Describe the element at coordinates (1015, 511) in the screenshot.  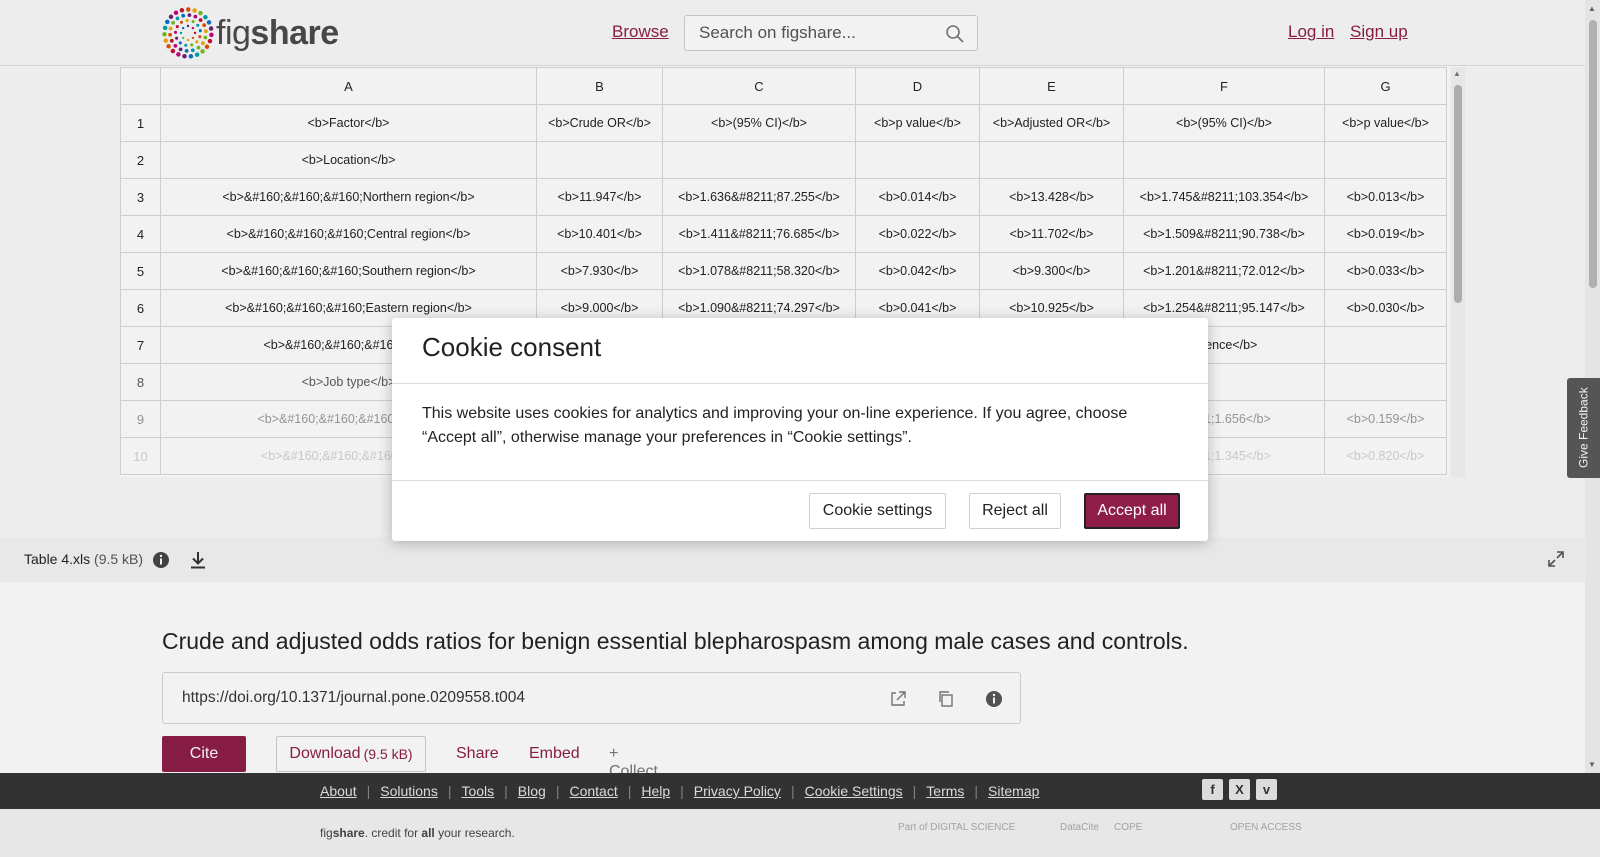
I see `reject-all-button: Reject all` at that location.